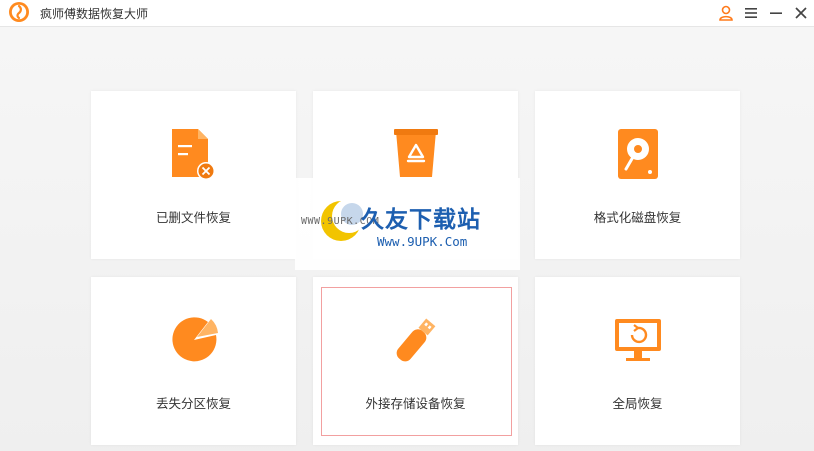 The height and width of the screenshot is (451, 814). Describe the element at coordinates (638, 154) in the screenshot. I see `format-disk-icon` at that location.